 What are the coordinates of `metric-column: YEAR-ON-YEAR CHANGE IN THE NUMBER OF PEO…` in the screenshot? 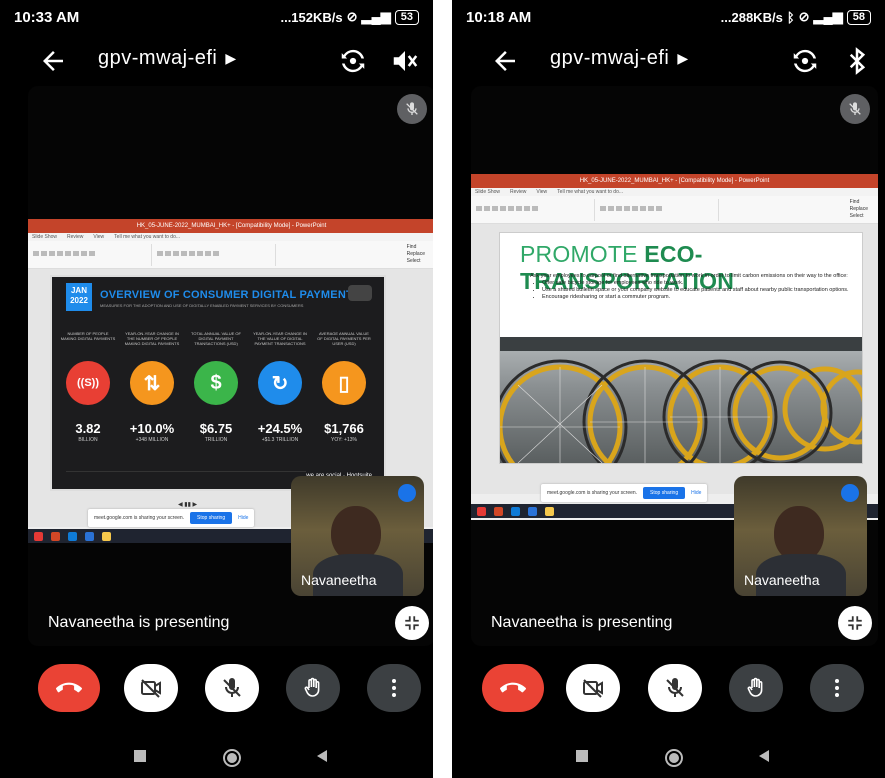 It's located at (152, 387).